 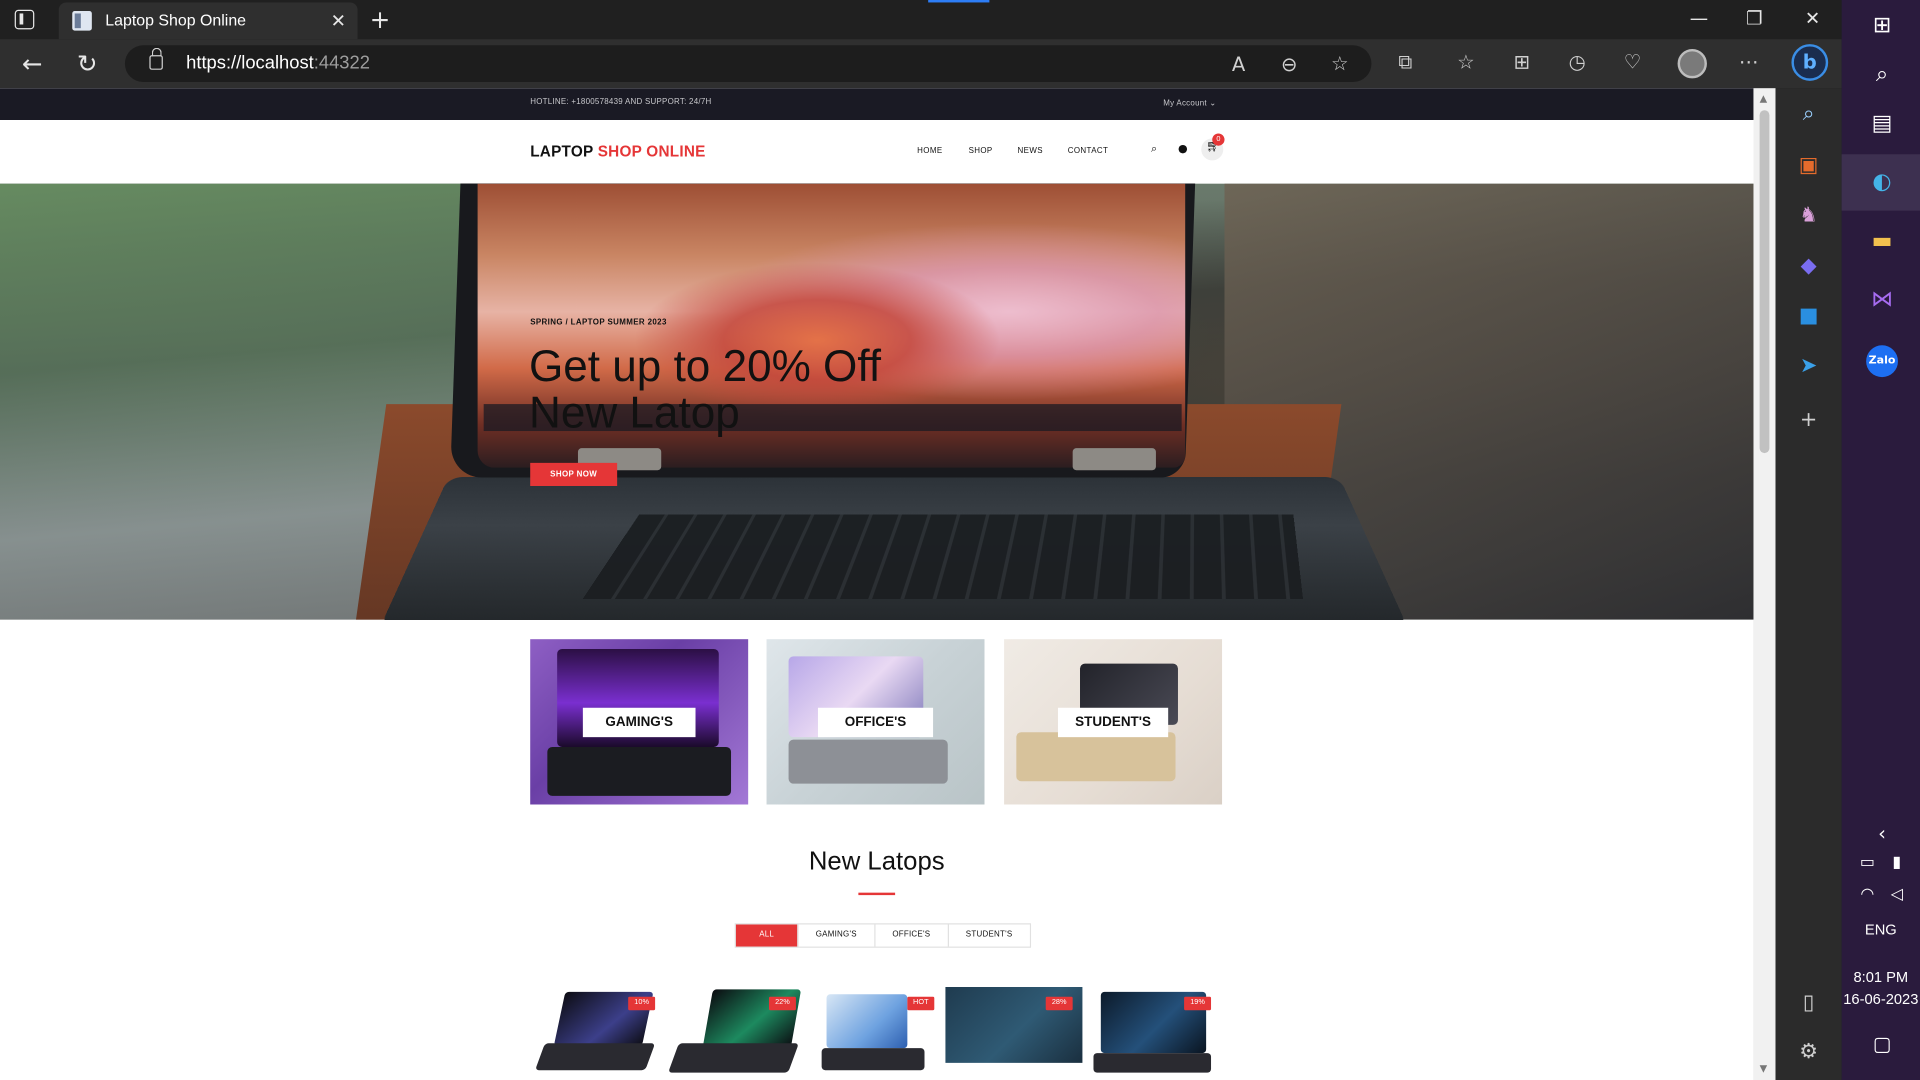 What do you see at coordinates (1808, 1051) in the screenshot?
I see `sidebar-settings-icon: ⚙` at bounding box center [1808, 1051].